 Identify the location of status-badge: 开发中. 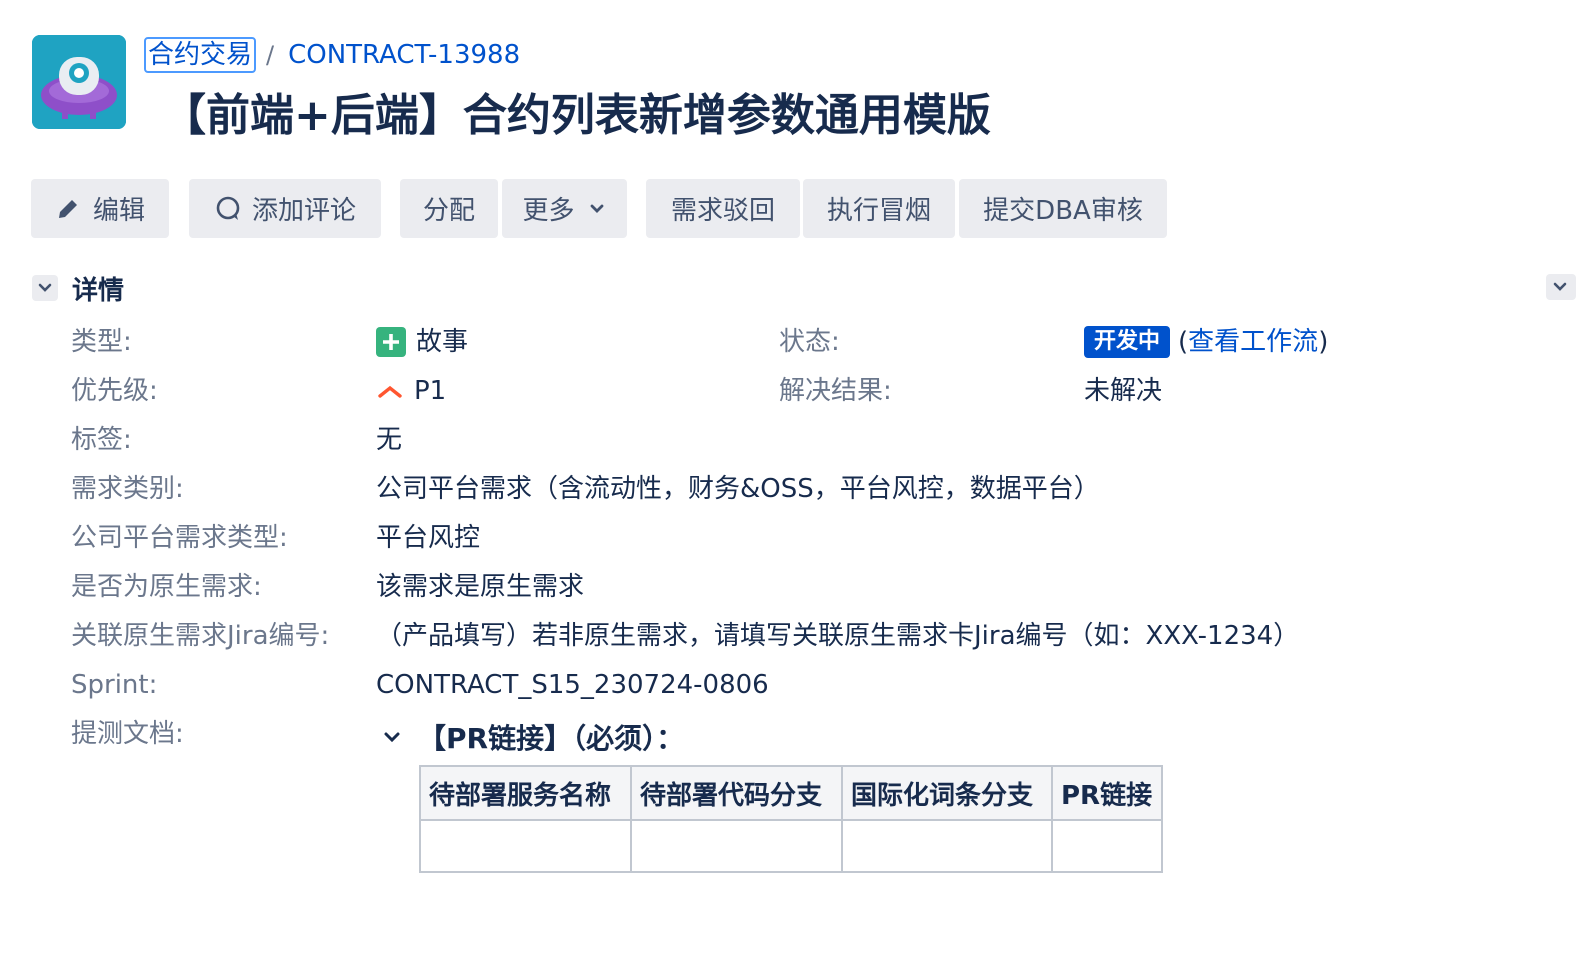
(1127, 342).